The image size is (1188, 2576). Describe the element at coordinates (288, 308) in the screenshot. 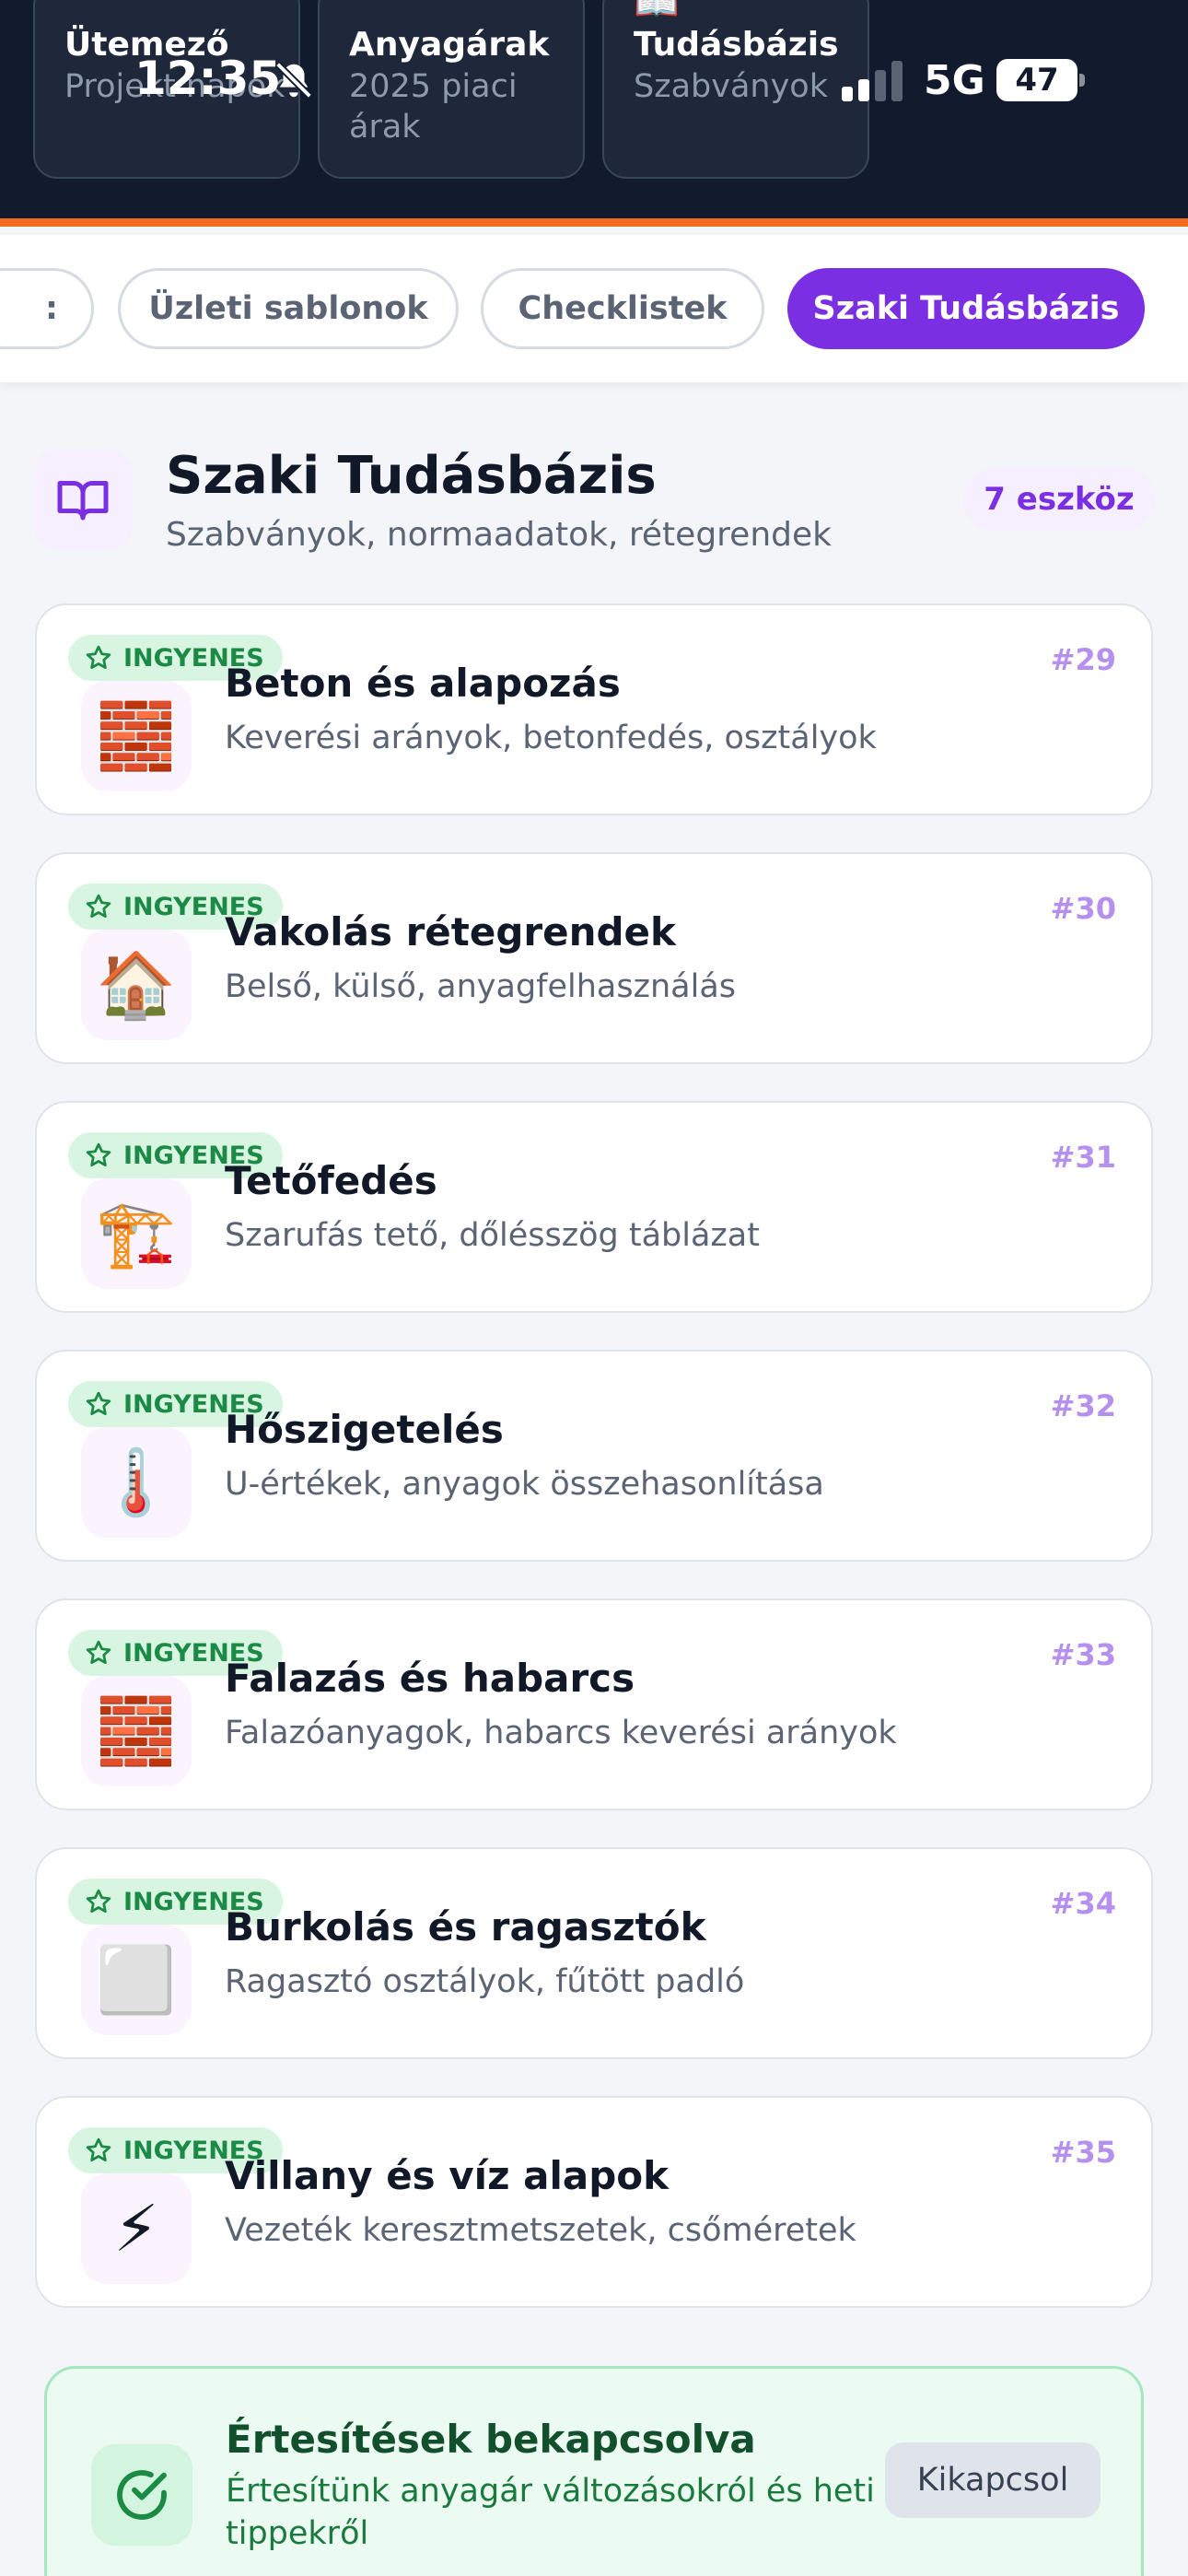

I see `tab-uzleti-sablonok: Üzleti sablonok` at that location.